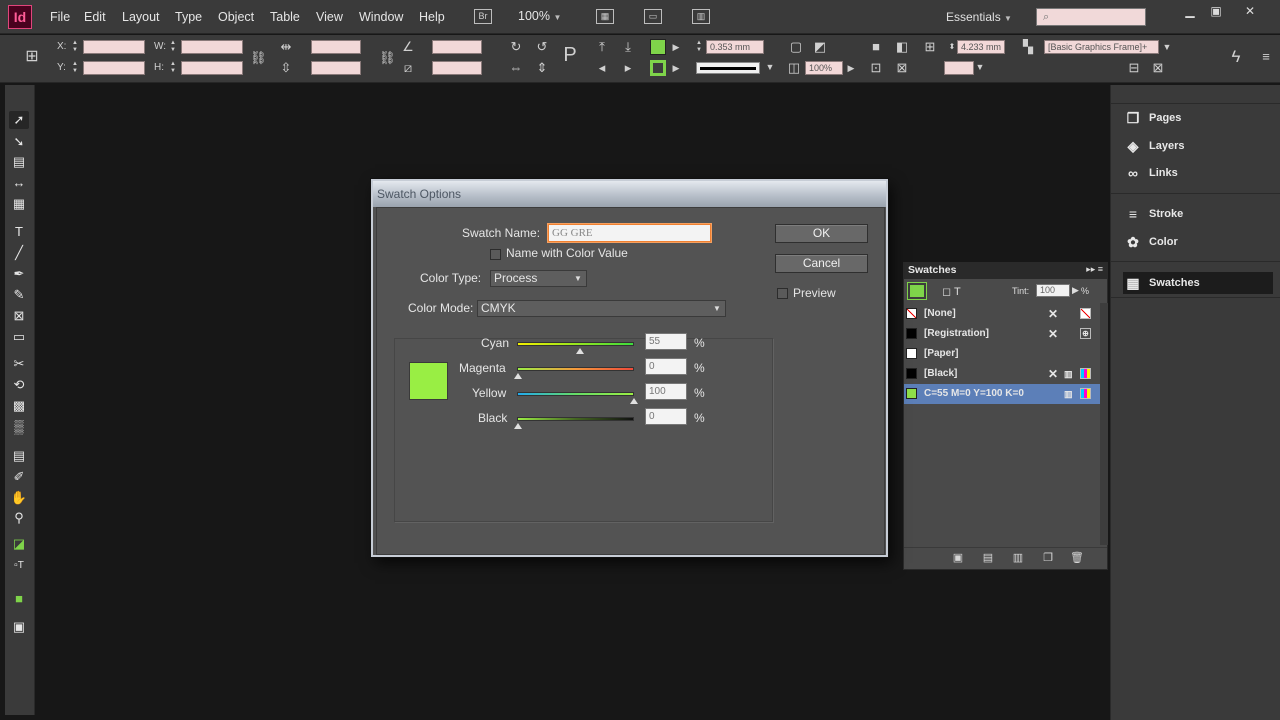 Image resolution: width=1280 pixels, height=720 pixels. Describe the element at coordinates (735, 47) in the screenshot. I see `stroke-weight-field: 0.353 mm` at that location.